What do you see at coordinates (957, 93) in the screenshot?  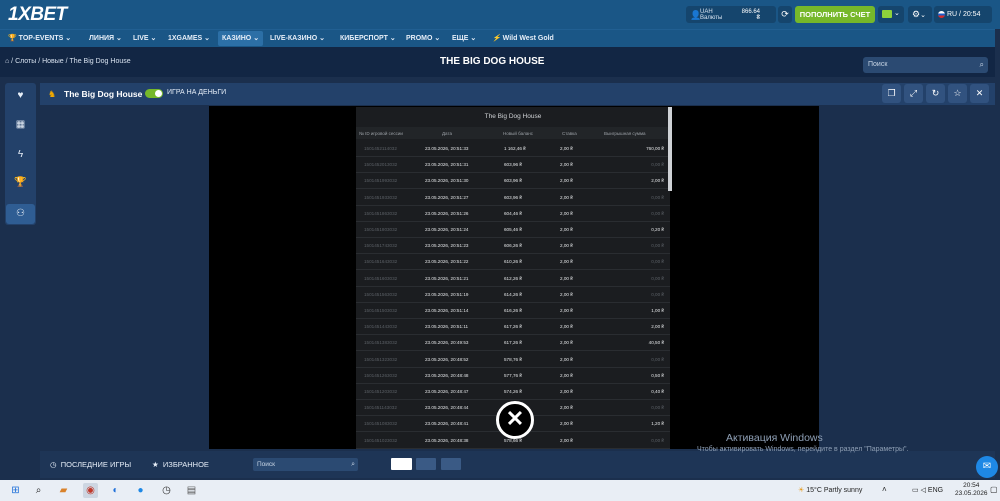 I see `add-to-favorites-button: ☆` at bounding box center [957, 93].